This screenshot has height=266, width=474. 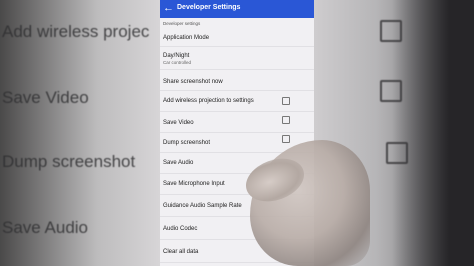 I want to click on row-label: Share screenshot now, so click(x=193, y=82).